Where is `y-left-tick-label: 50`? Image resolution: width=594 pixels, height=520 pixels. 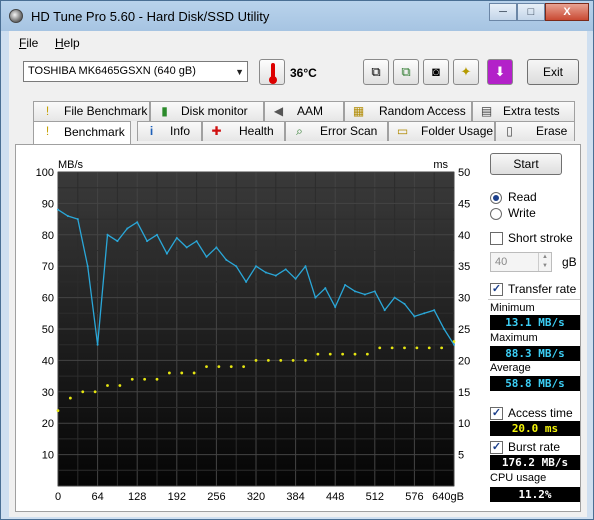 y-left-tick-label: 50 is located at coordinates (48, 330).